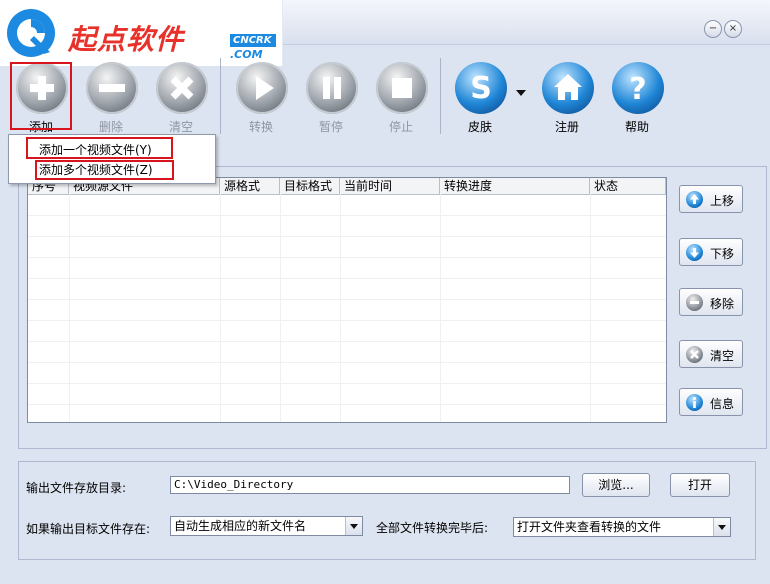 The height and width of the screenshot is (584, 770). I want to click on col-current-time: 当前时间, so click(390, 186).